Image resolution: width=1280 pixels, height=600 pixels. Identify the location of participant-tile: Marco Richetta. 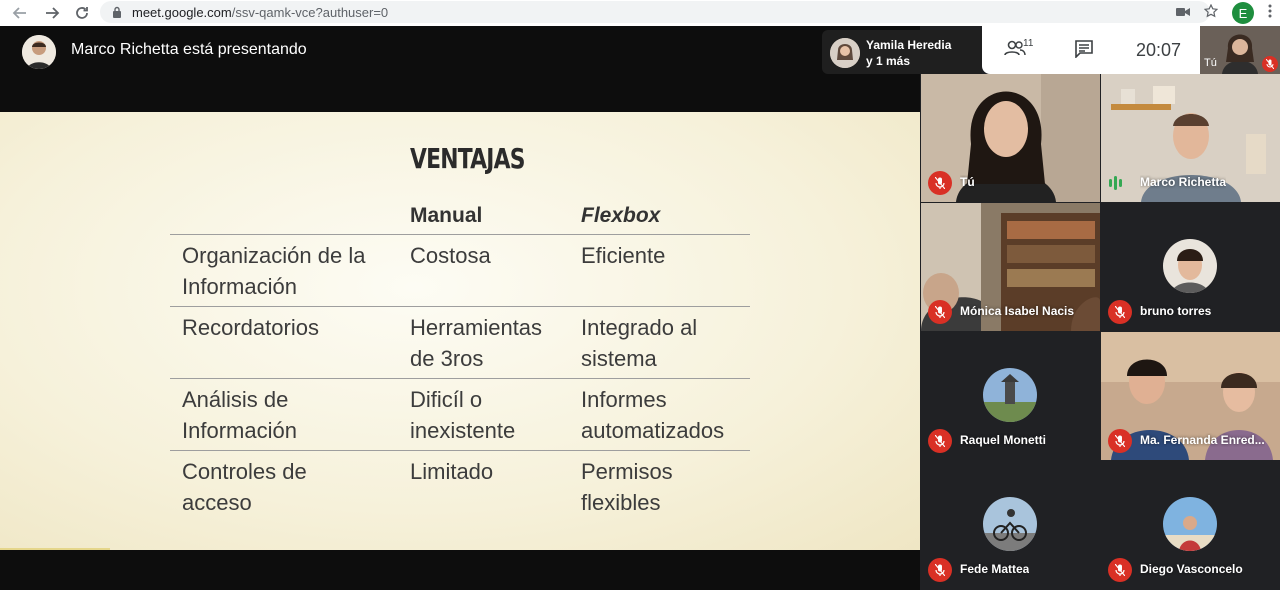
(1190, 138).